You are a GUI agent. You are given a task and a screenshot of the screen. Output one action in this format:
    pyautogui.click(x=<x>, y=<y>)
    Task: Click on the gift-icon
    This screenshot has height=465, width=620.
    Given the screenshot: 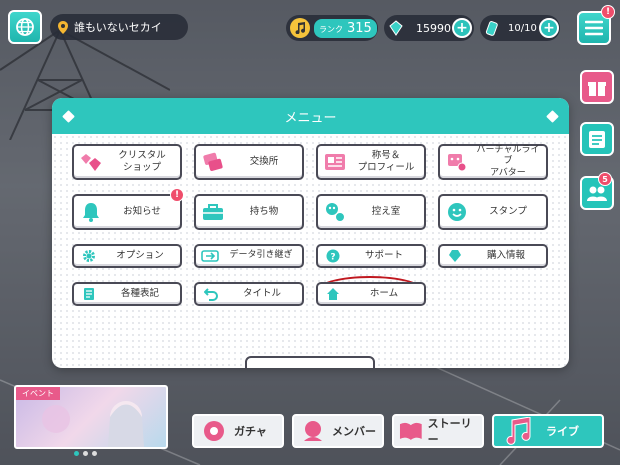 What is the action you would take?
    pyautogui.click(x=597, y=89)
    